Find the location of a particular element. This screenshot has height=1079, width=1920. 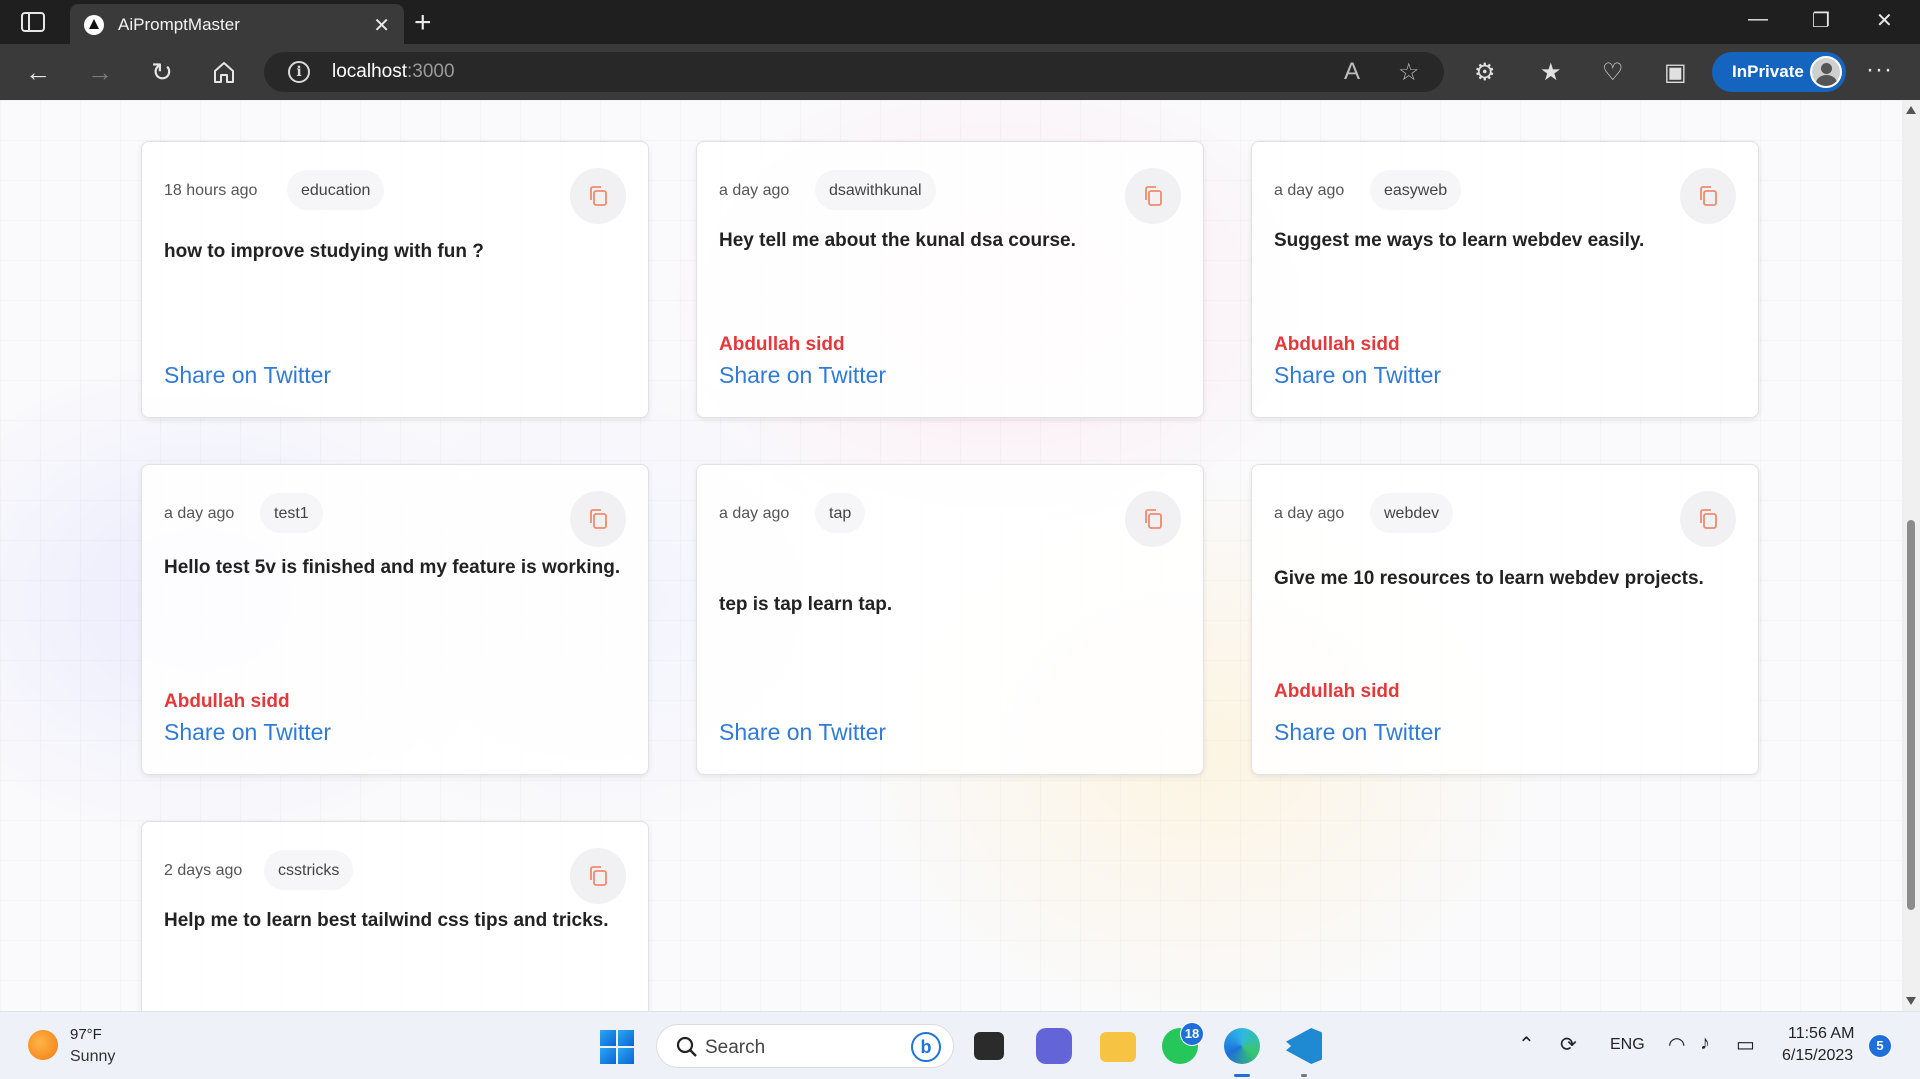

weather-temperature: 97°F is located at coordinates (86, 1034).